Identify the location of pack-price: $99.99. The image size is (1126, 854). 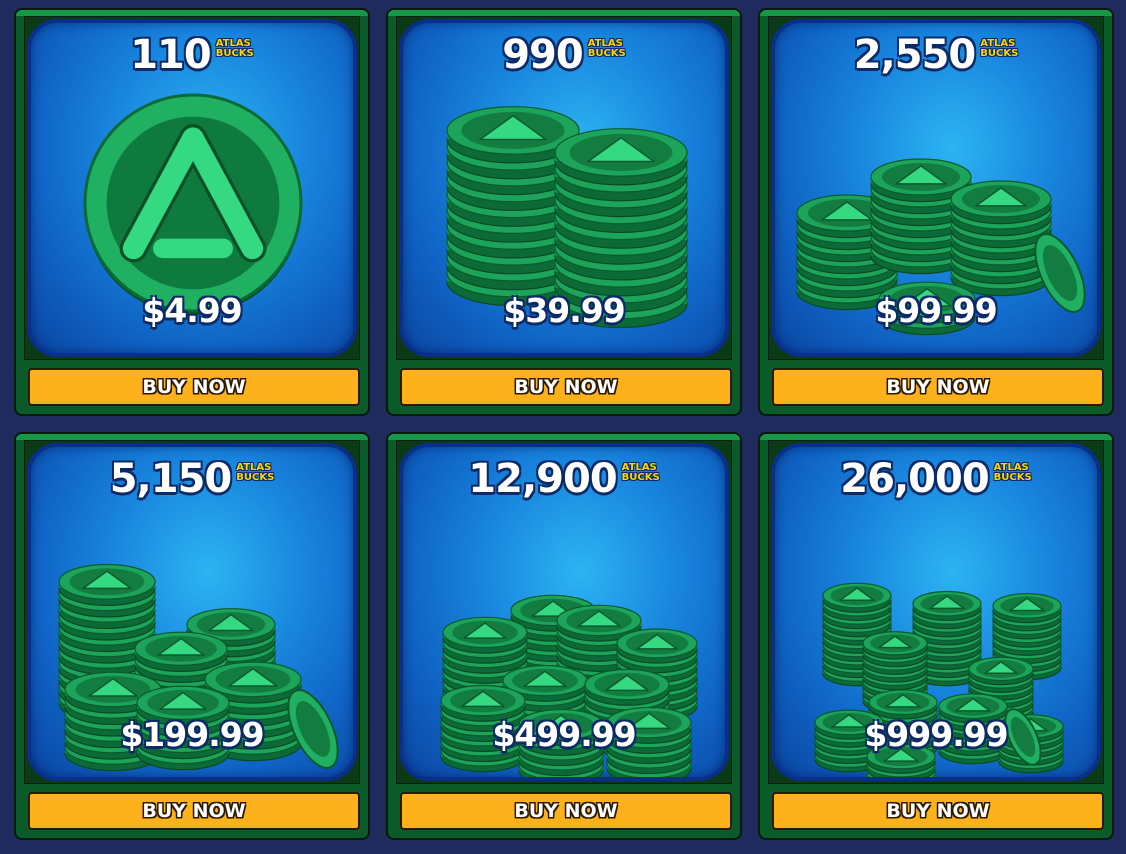
(936, 310).